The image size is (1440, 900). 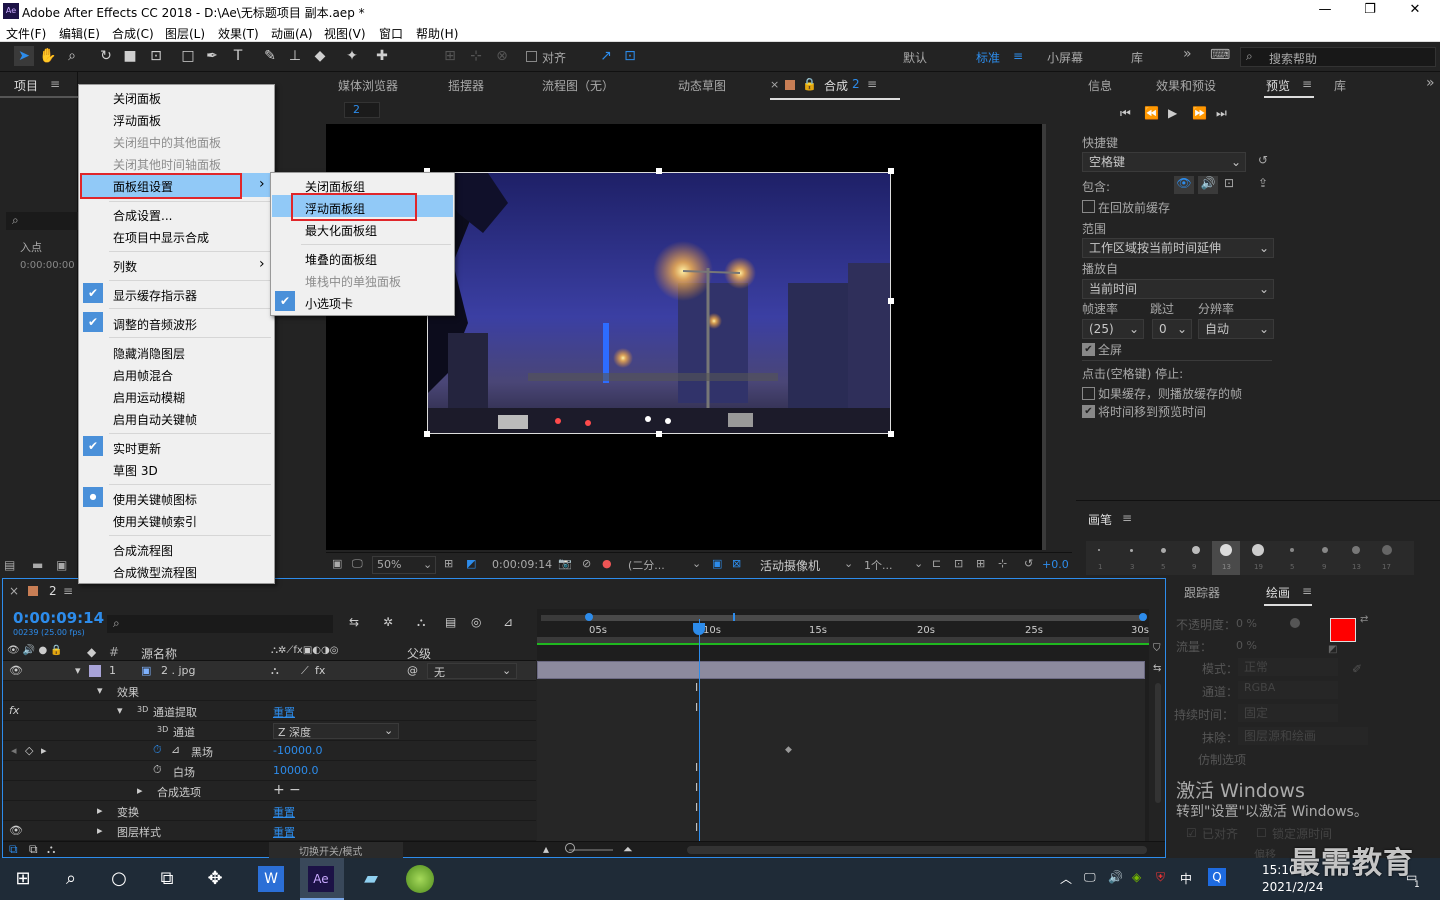 I want to click on reset-link: 重置, so click(x=284, y=812).